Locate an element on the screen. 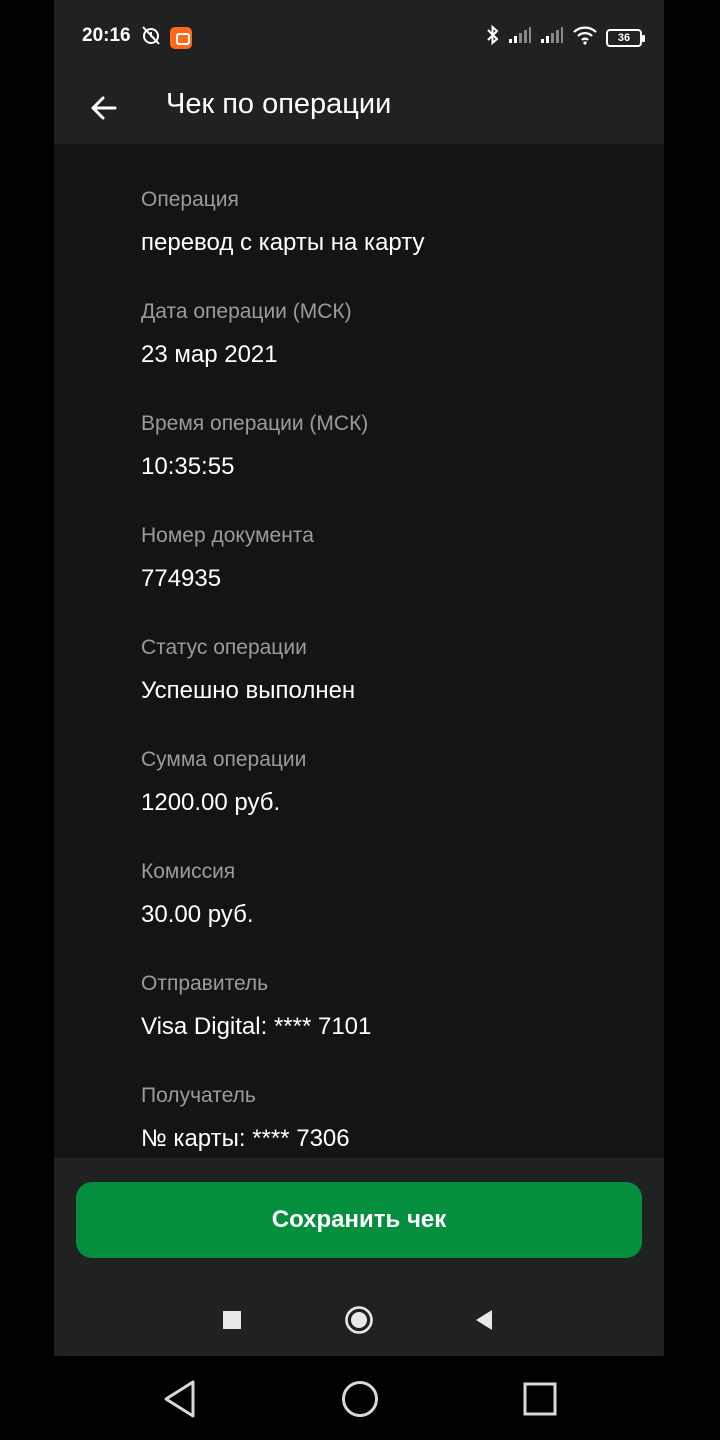  field-value: Успешно выполнен is located at coordinates (248, 690).